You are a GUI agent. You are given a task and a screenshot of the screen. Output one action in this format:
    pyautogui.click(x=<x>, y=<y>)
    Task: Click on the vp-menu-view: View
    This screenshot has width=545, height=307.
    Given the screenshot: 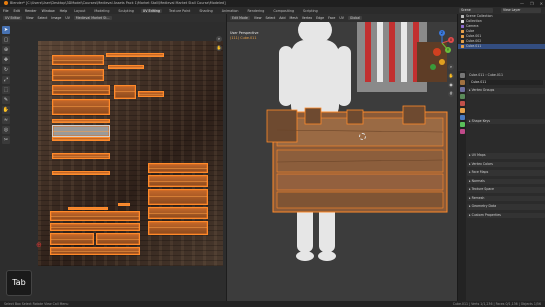 What is the action you would take?
    pyautogui.click(x=258, y=18)
    